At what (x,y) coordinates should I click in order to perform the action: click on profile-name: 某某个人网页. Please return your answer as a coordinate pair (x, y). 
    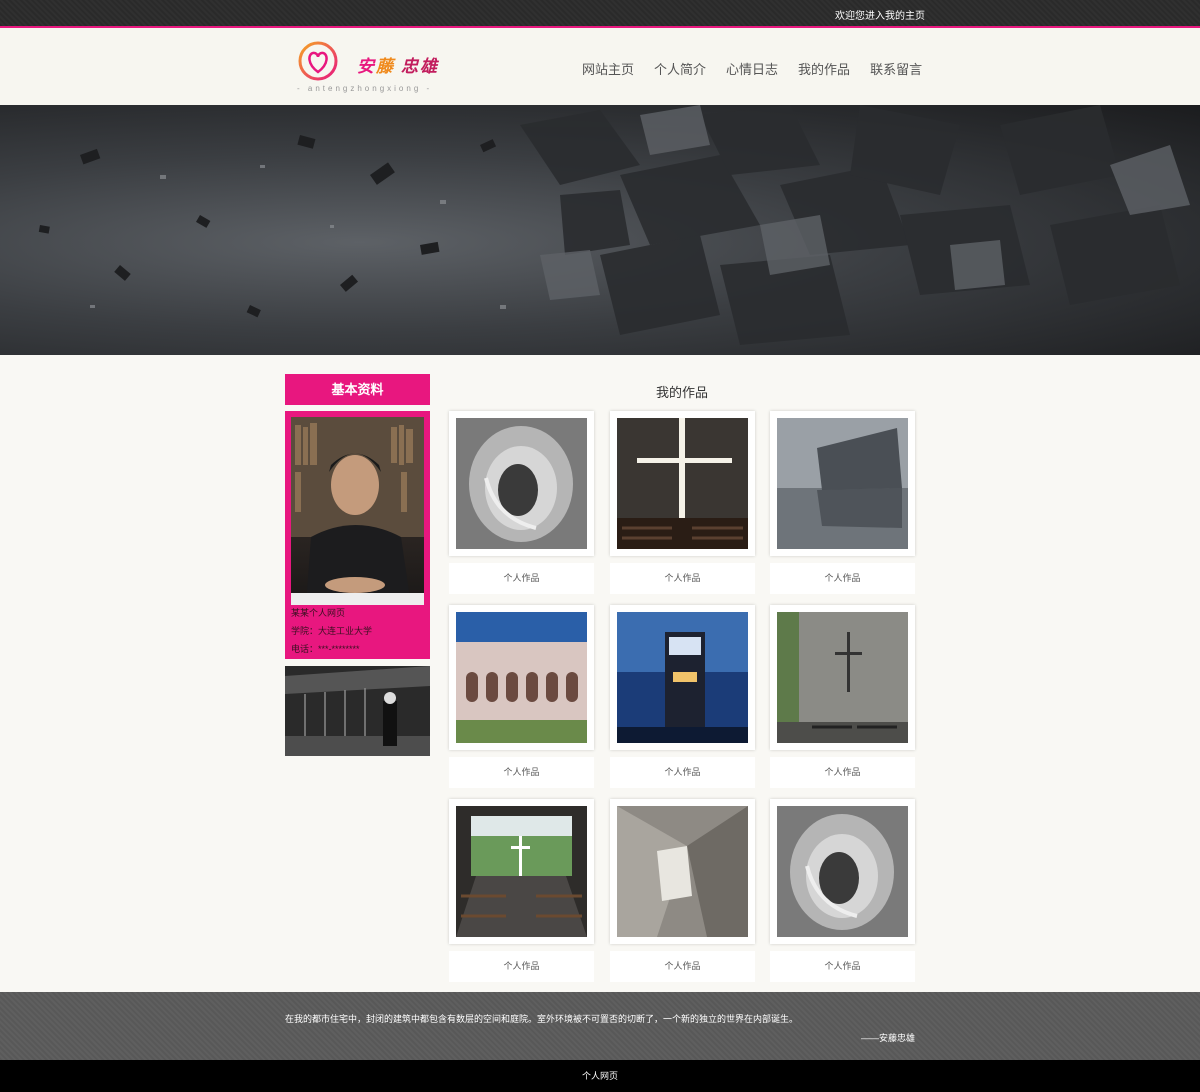
    Looking at the image, I should click on (318, 613).